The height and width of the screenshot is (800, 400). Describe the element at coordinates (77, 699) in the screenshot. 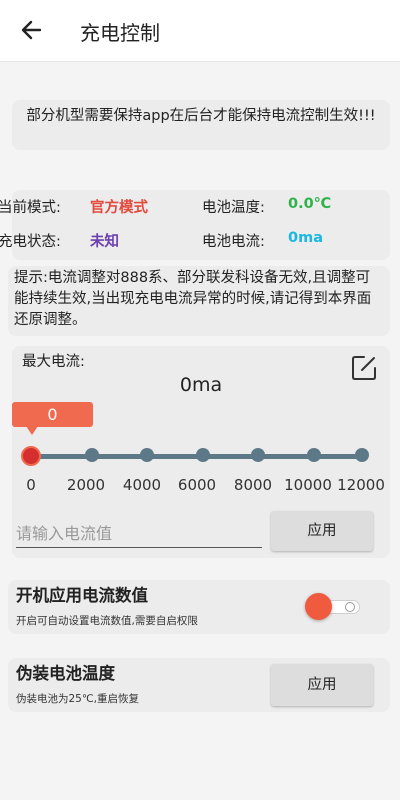

I see `fake-temp-subtitle: 伪装电池为25℃,重启恢复` at that location.